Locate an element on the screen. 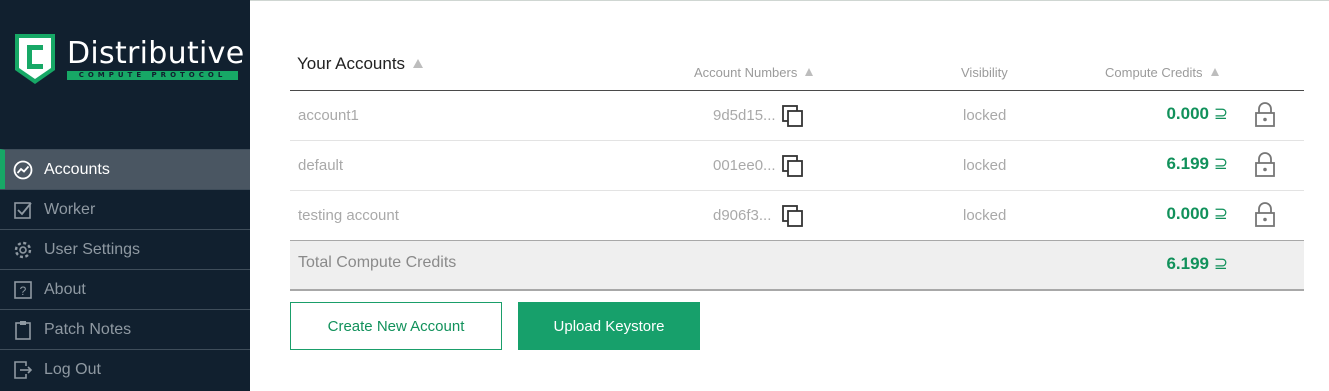 The height and width of the screenshot is (391, 1329). header-your-accounts: Your Accounts is located at coordinates (360, 64).